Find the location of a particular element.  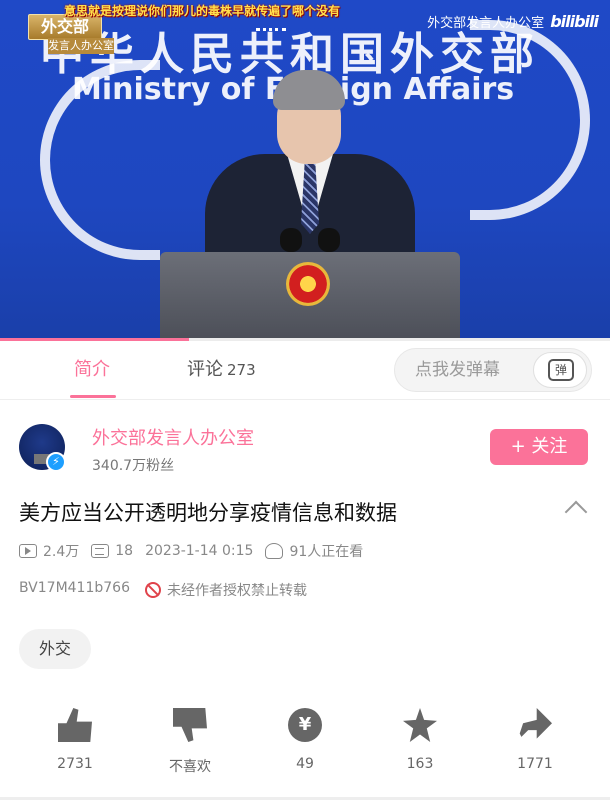

no-reprint-notice: 未经作者授权禁止转载 is located at coordinates (226, 590).